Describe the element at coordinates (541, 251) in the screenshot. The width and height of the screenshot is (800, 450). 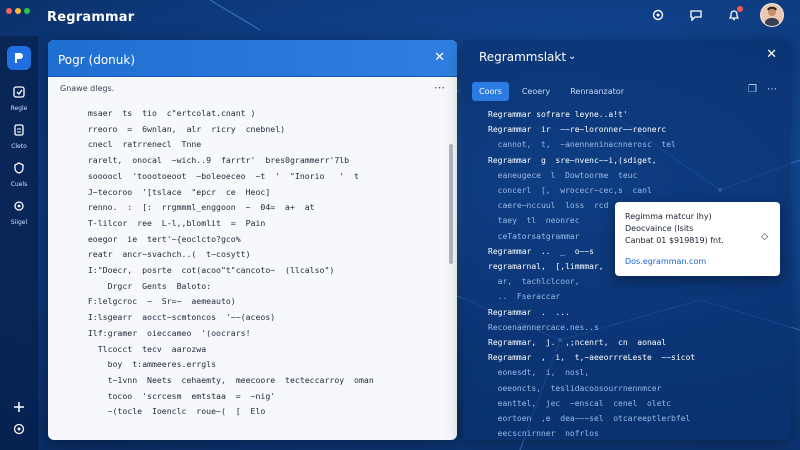
I see `right-code-line: Regrammar .. _ o~~s` at that location.